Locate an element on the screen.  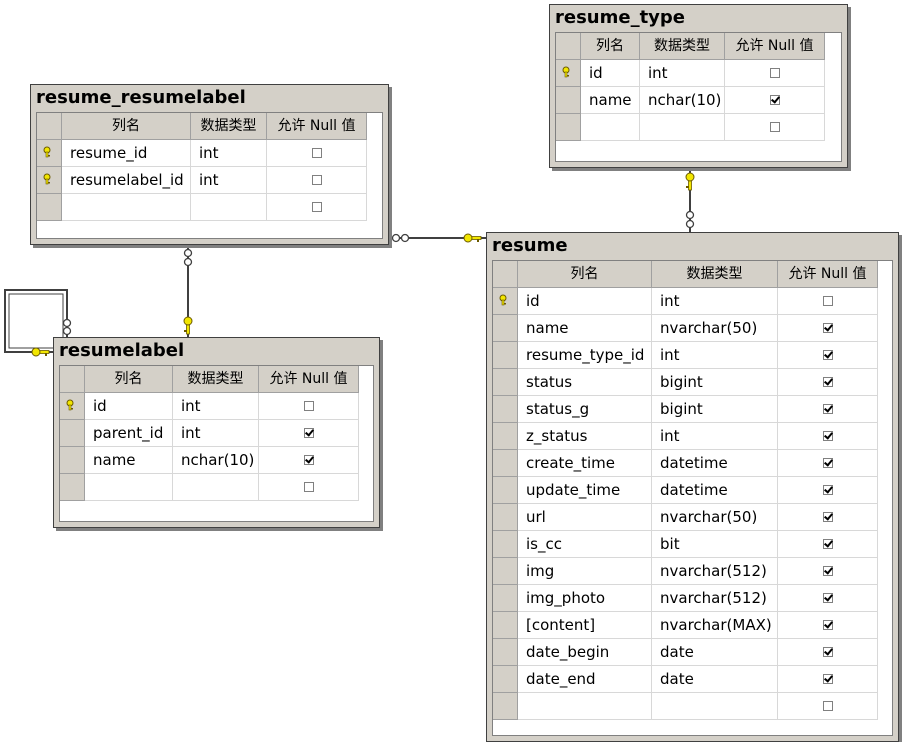
column-name-cell: status_g is located at coordinates (585, 409).